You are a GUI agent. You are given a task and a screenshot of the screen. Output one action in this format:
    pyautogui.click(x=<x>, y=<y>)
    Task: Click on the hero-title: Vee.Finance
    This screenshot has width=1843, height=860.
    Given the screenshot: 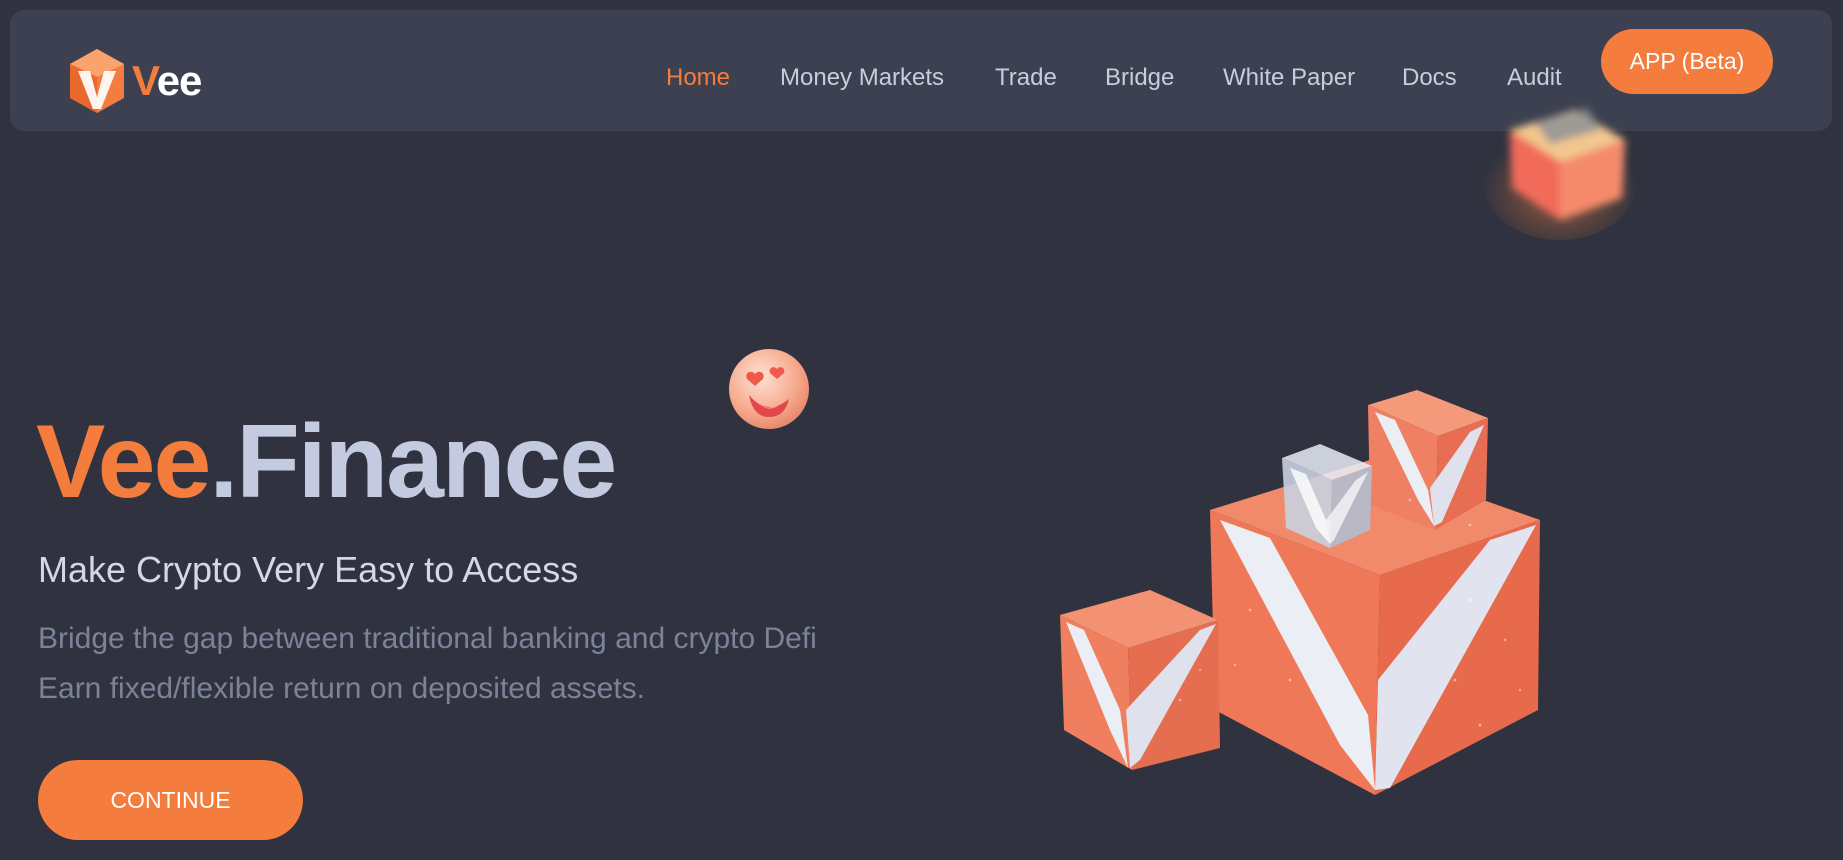 What is the action you would take?
    pyautogui.click(x=326, y=462)
    